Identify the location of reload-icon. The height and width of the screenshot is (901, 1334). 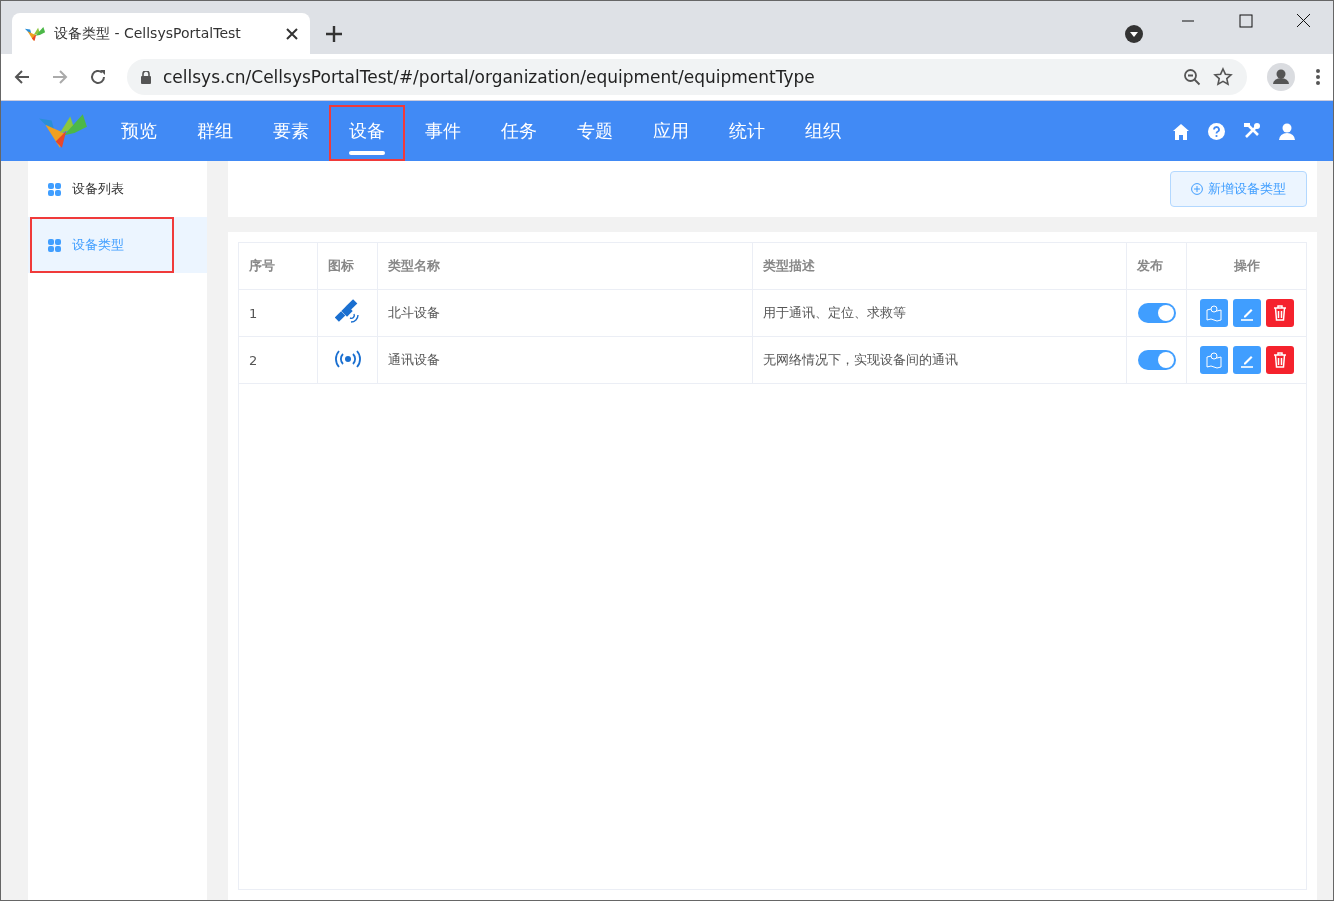
(98, 77).